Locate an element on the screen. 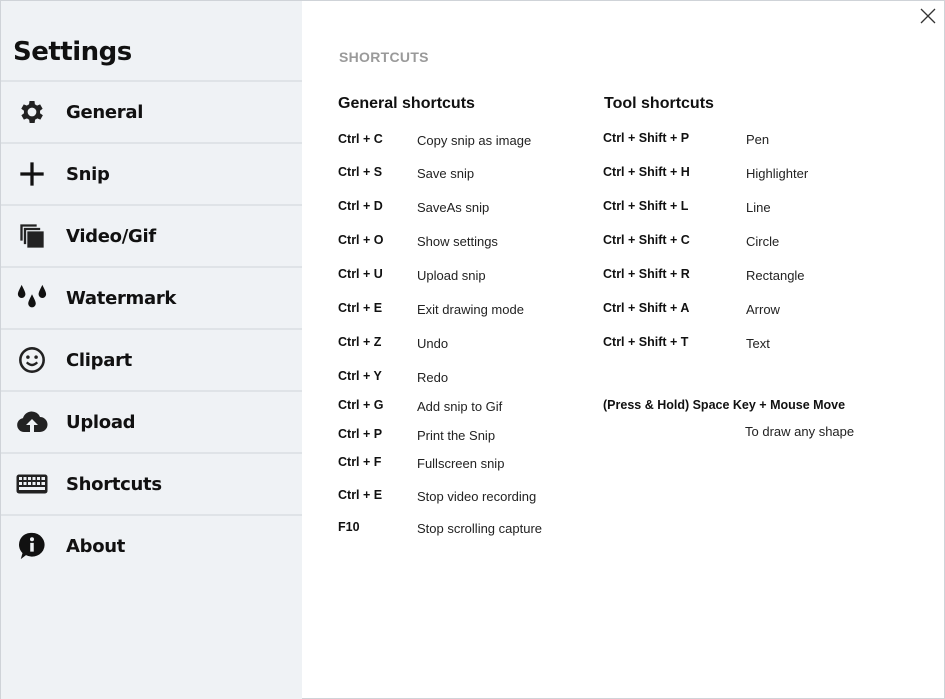 This screenshot has width=945, height=699. shortcut-key: Ctrl + O is located at coordinates (361, 240).